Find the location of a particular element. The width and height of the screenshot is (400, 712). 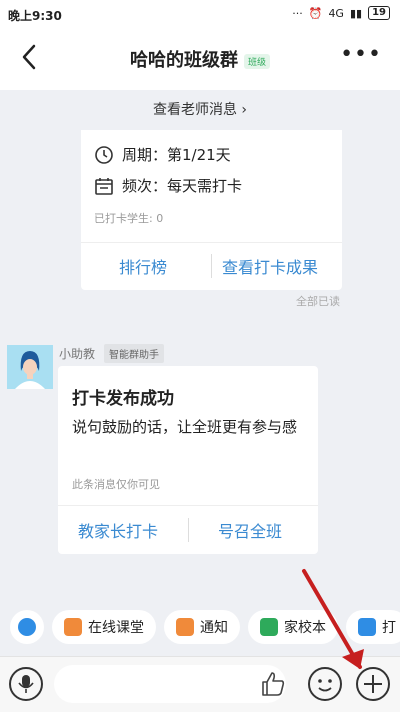

signal-icon: ▮▮ is located at coordinates (356, 13).